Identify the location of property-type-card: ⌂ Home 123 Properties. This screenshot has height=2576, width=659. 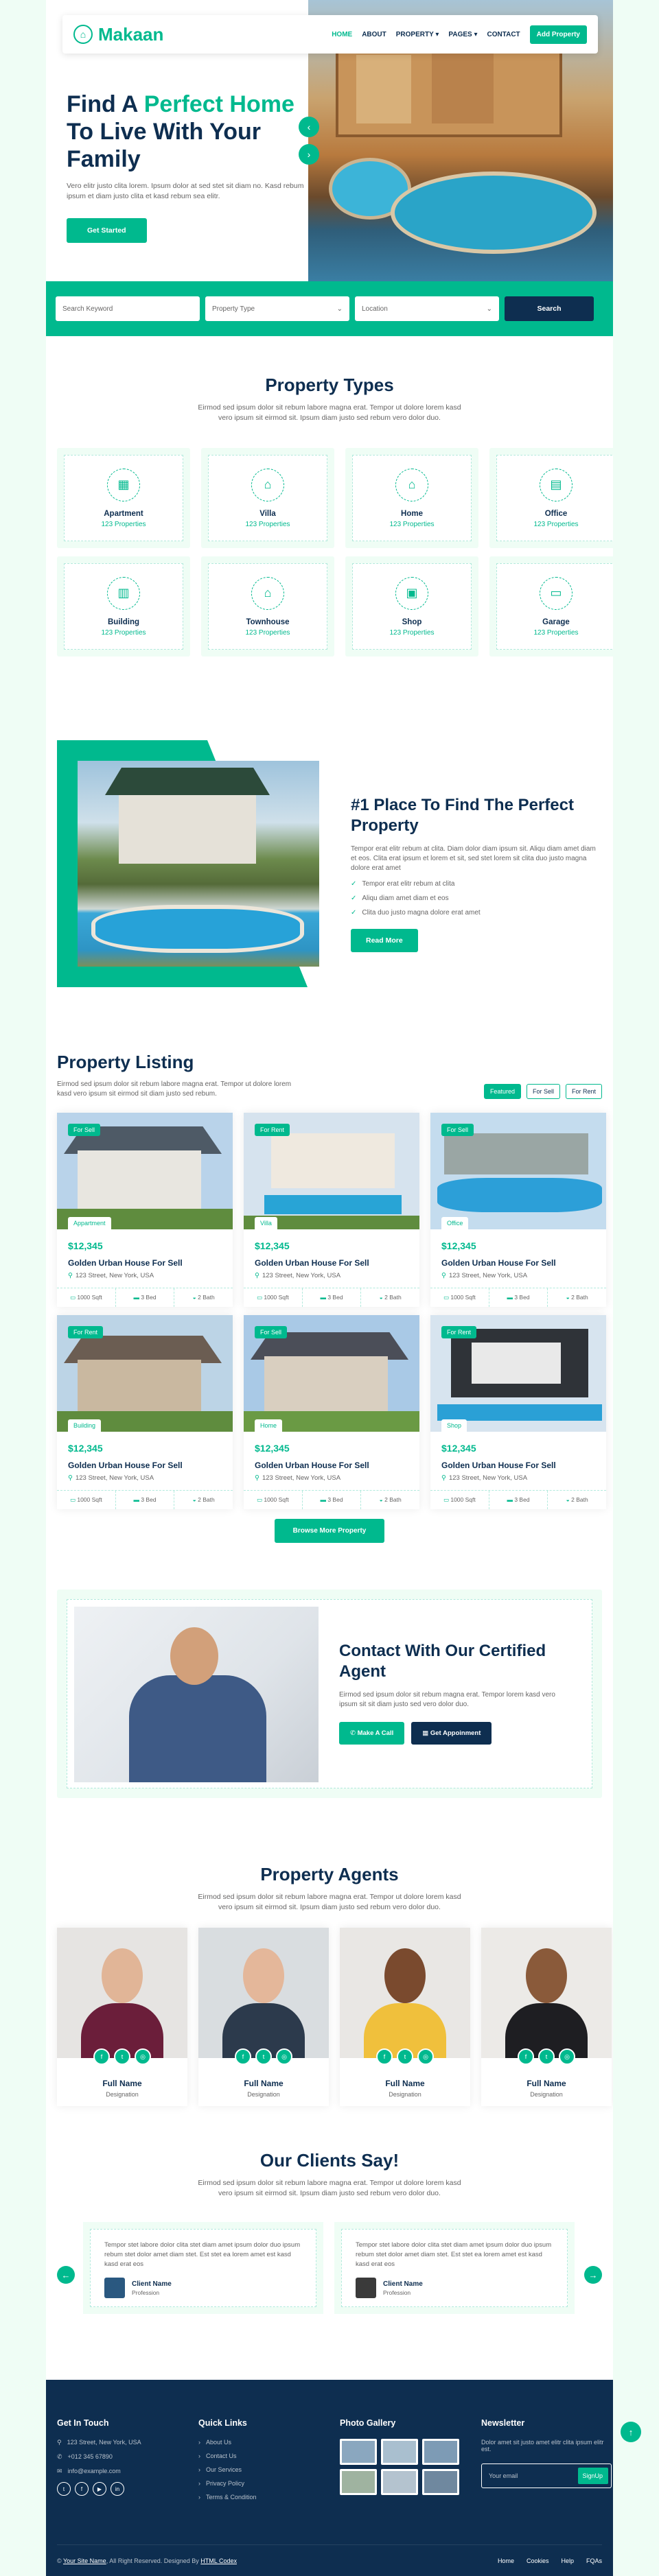
(411, 498).